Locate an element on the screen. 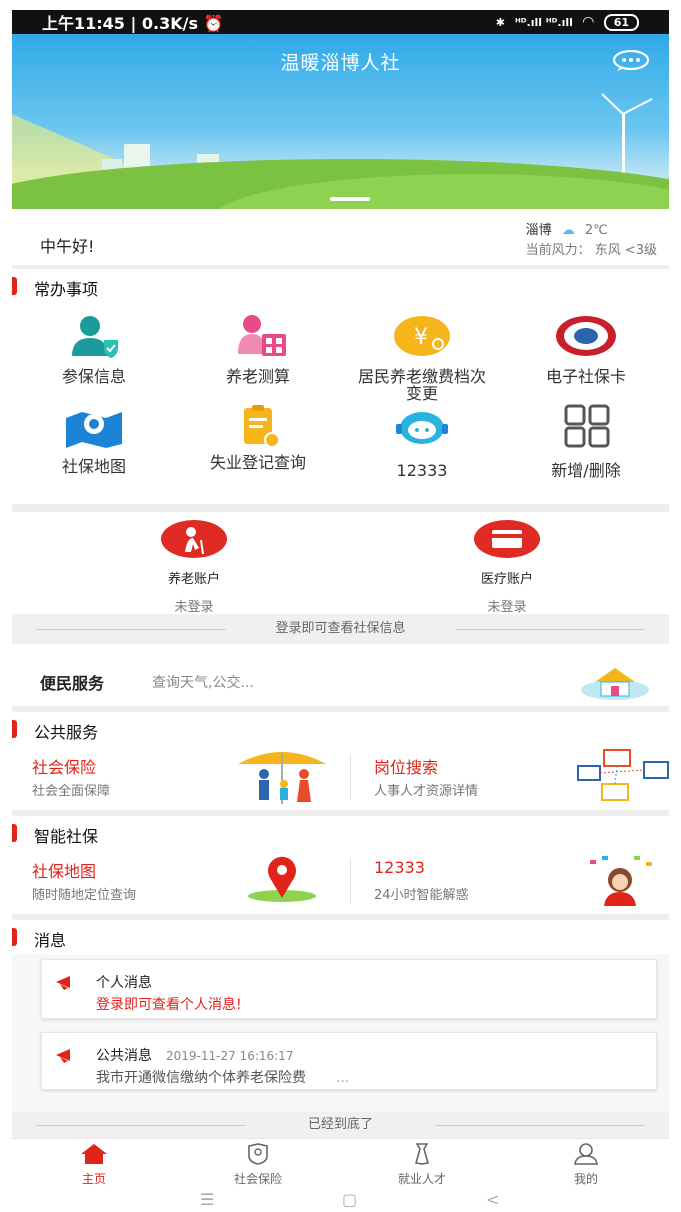 Image resolution: width=681 pixels, height=1212 pixels. grid-item-social-card: 电子社保卡 is located at coordinates (586, 349).